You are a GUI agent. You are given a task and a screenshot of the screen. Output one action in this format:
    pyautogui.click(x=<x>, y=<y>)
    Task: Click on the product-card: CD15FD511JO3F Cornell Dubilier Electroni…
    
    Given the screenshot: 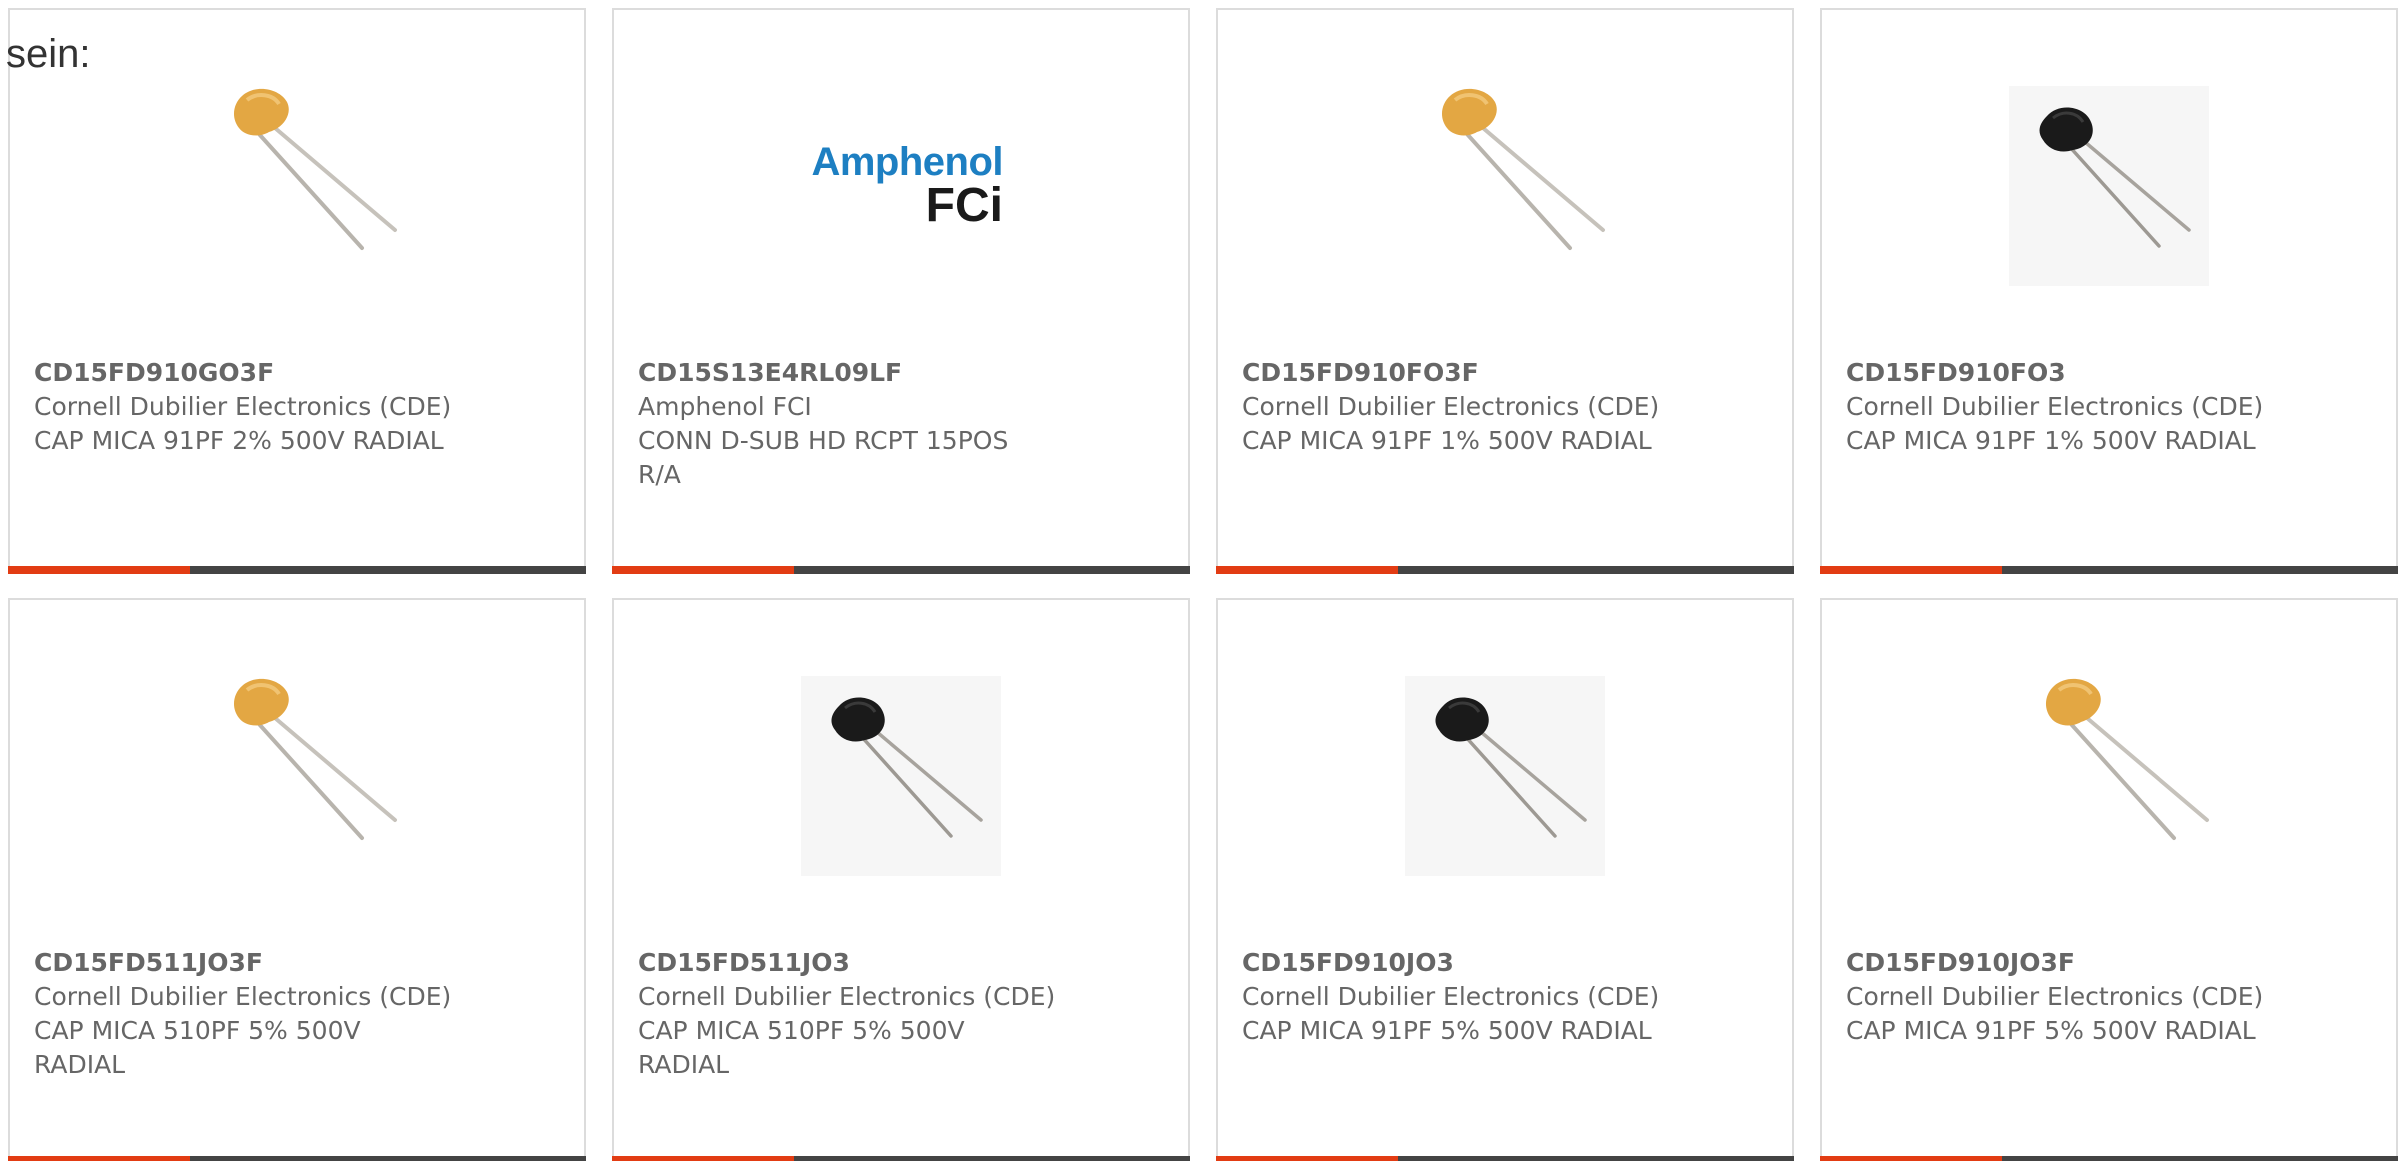 What is the action you would take?
    pyautogui.click(x=297, y=879)
    